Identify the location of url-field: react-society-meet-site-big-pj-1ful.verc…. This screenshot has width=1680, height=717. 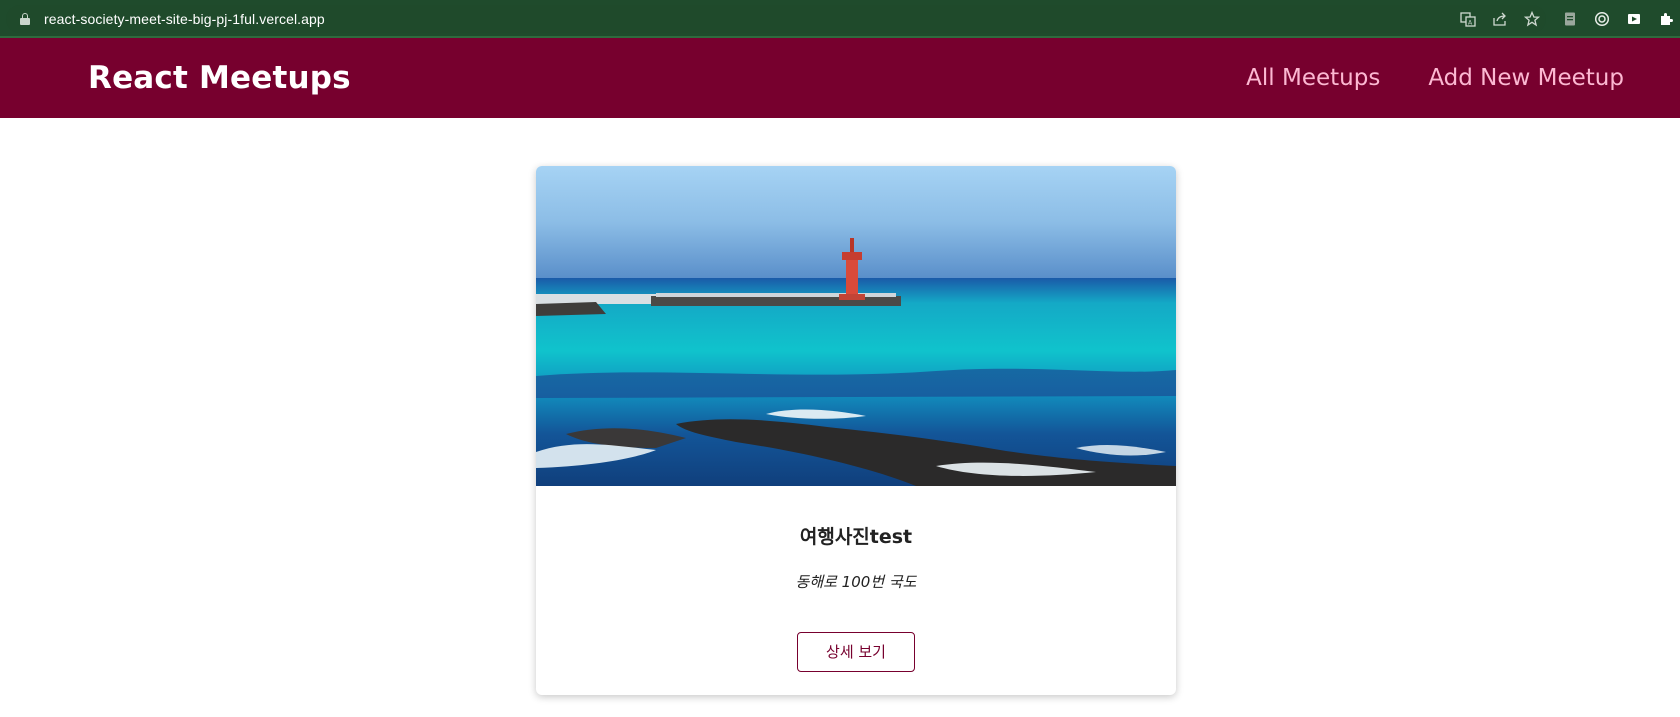
(776, 19).